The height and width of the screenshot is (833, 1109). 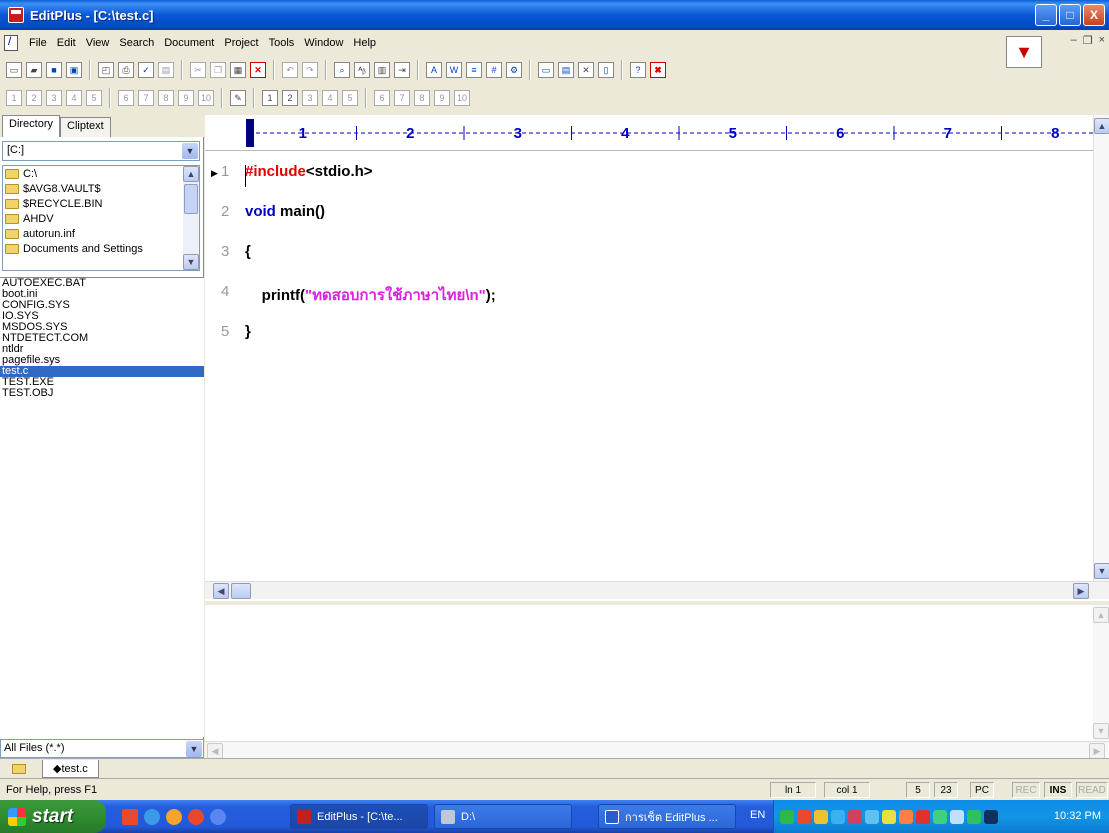 What do you see at coordinates (370, 295) in the screenshot?
I see `code-line: printf("ทดสอบการใช้ภาษาไทย\n");` at bounding box center [370, 295].